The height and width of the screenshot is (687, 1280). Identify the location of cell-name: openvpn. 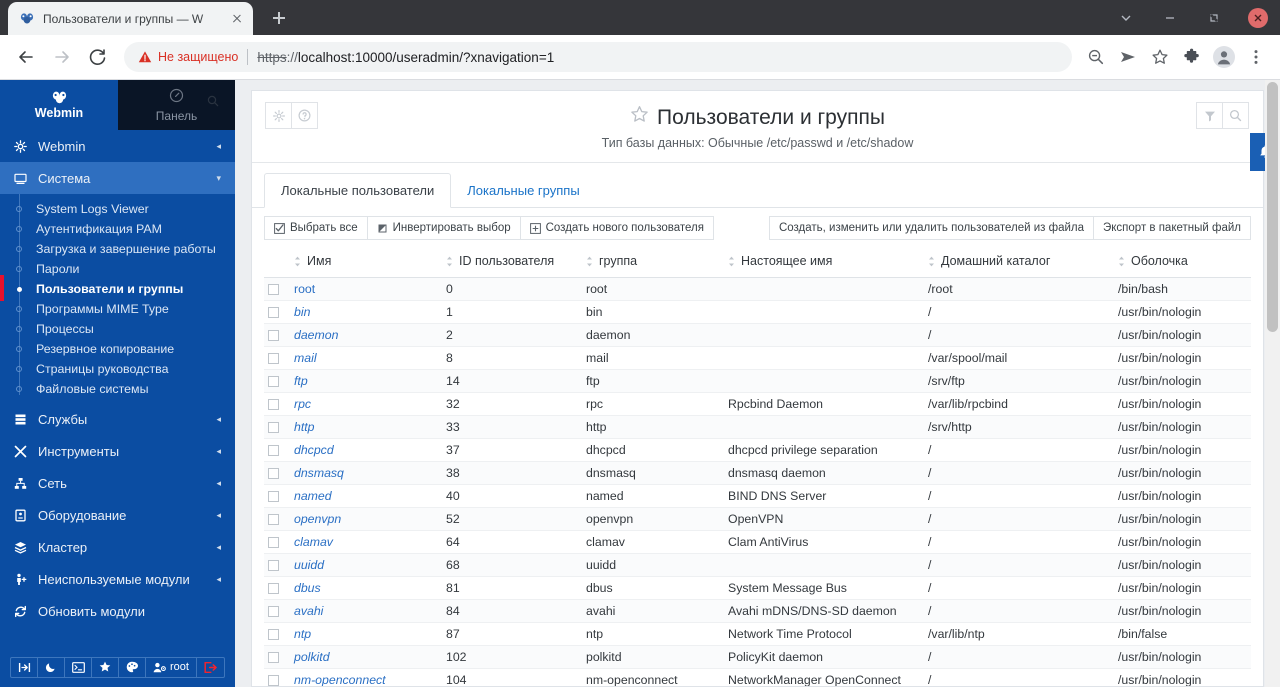
(366, 519).